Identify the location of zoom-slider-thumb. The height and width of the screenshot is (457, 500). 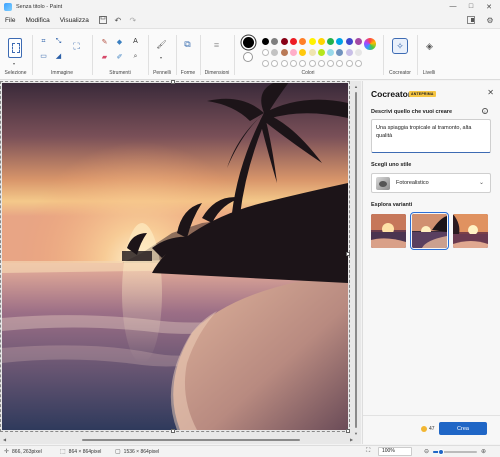
(440, 452).